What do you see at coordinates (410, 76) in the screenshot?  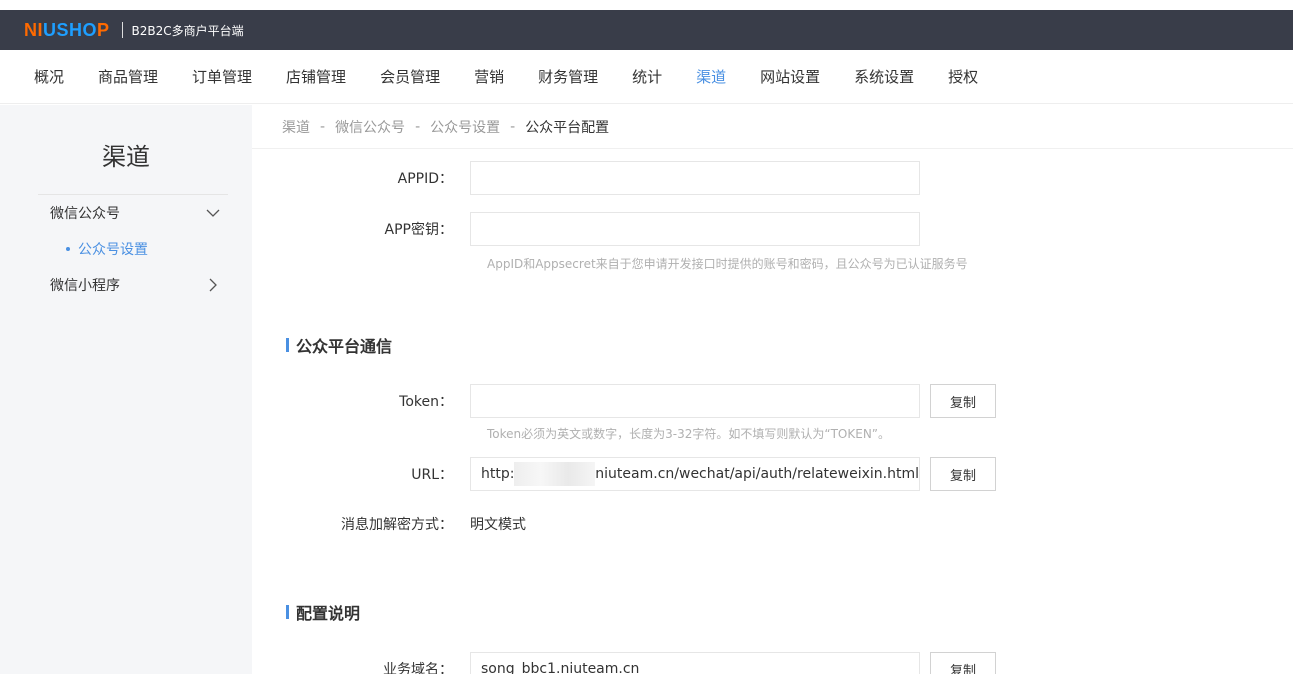 I see `nav-item: 会员管理` at bounding box center [410, 76].